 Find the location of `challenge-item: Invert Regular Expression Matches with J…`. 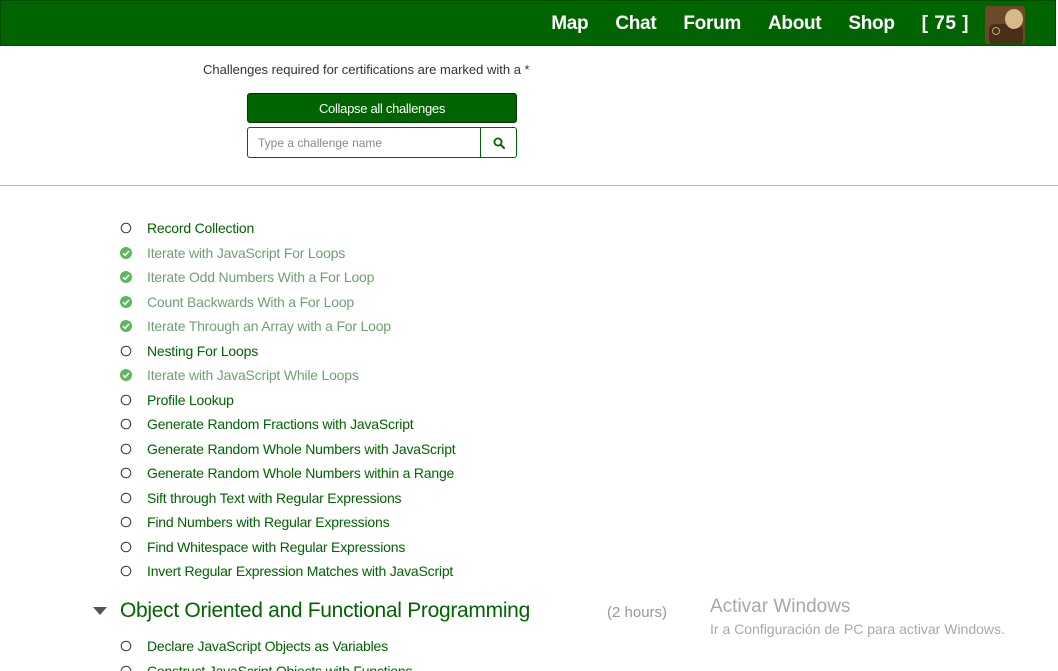

challenge-item: Invert Regular Expression Matches with J… is located at coordinates (287, 571).